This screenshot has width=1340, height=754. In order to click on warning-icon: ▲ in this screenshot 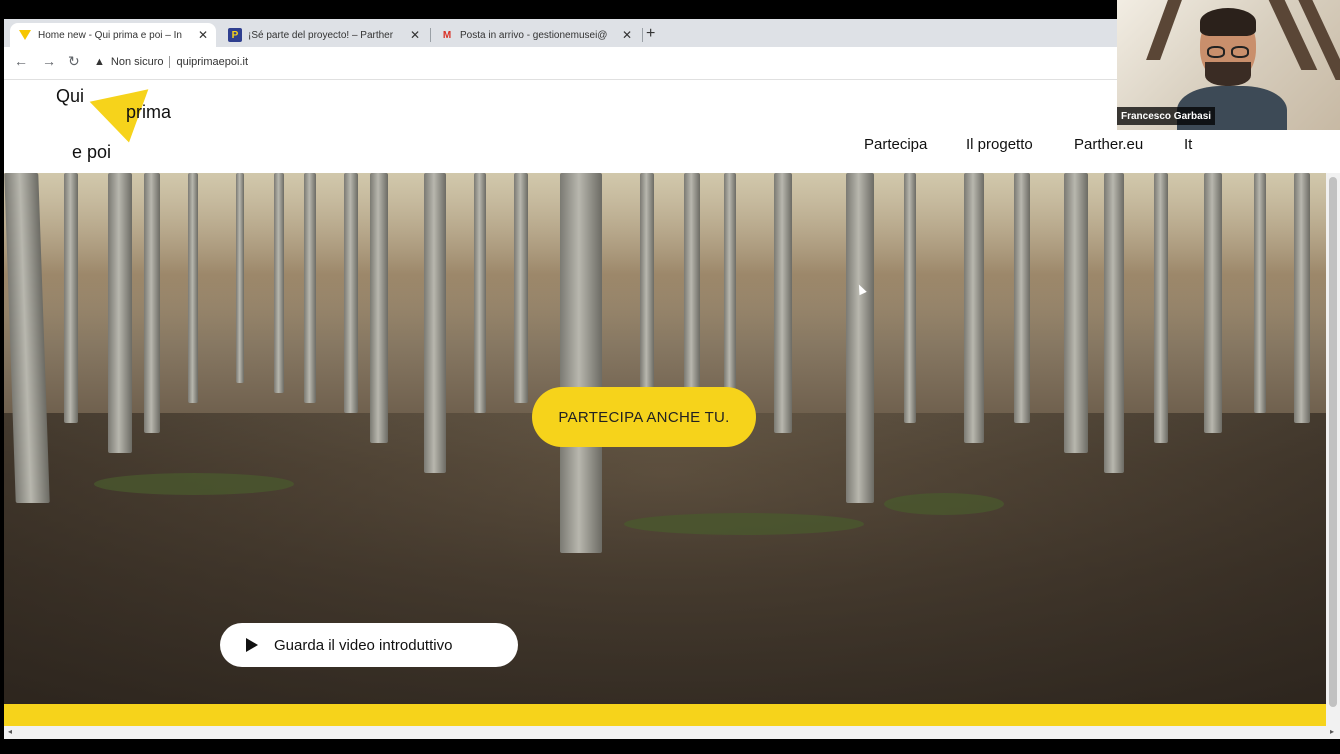, I will do `click(99, 62)`.